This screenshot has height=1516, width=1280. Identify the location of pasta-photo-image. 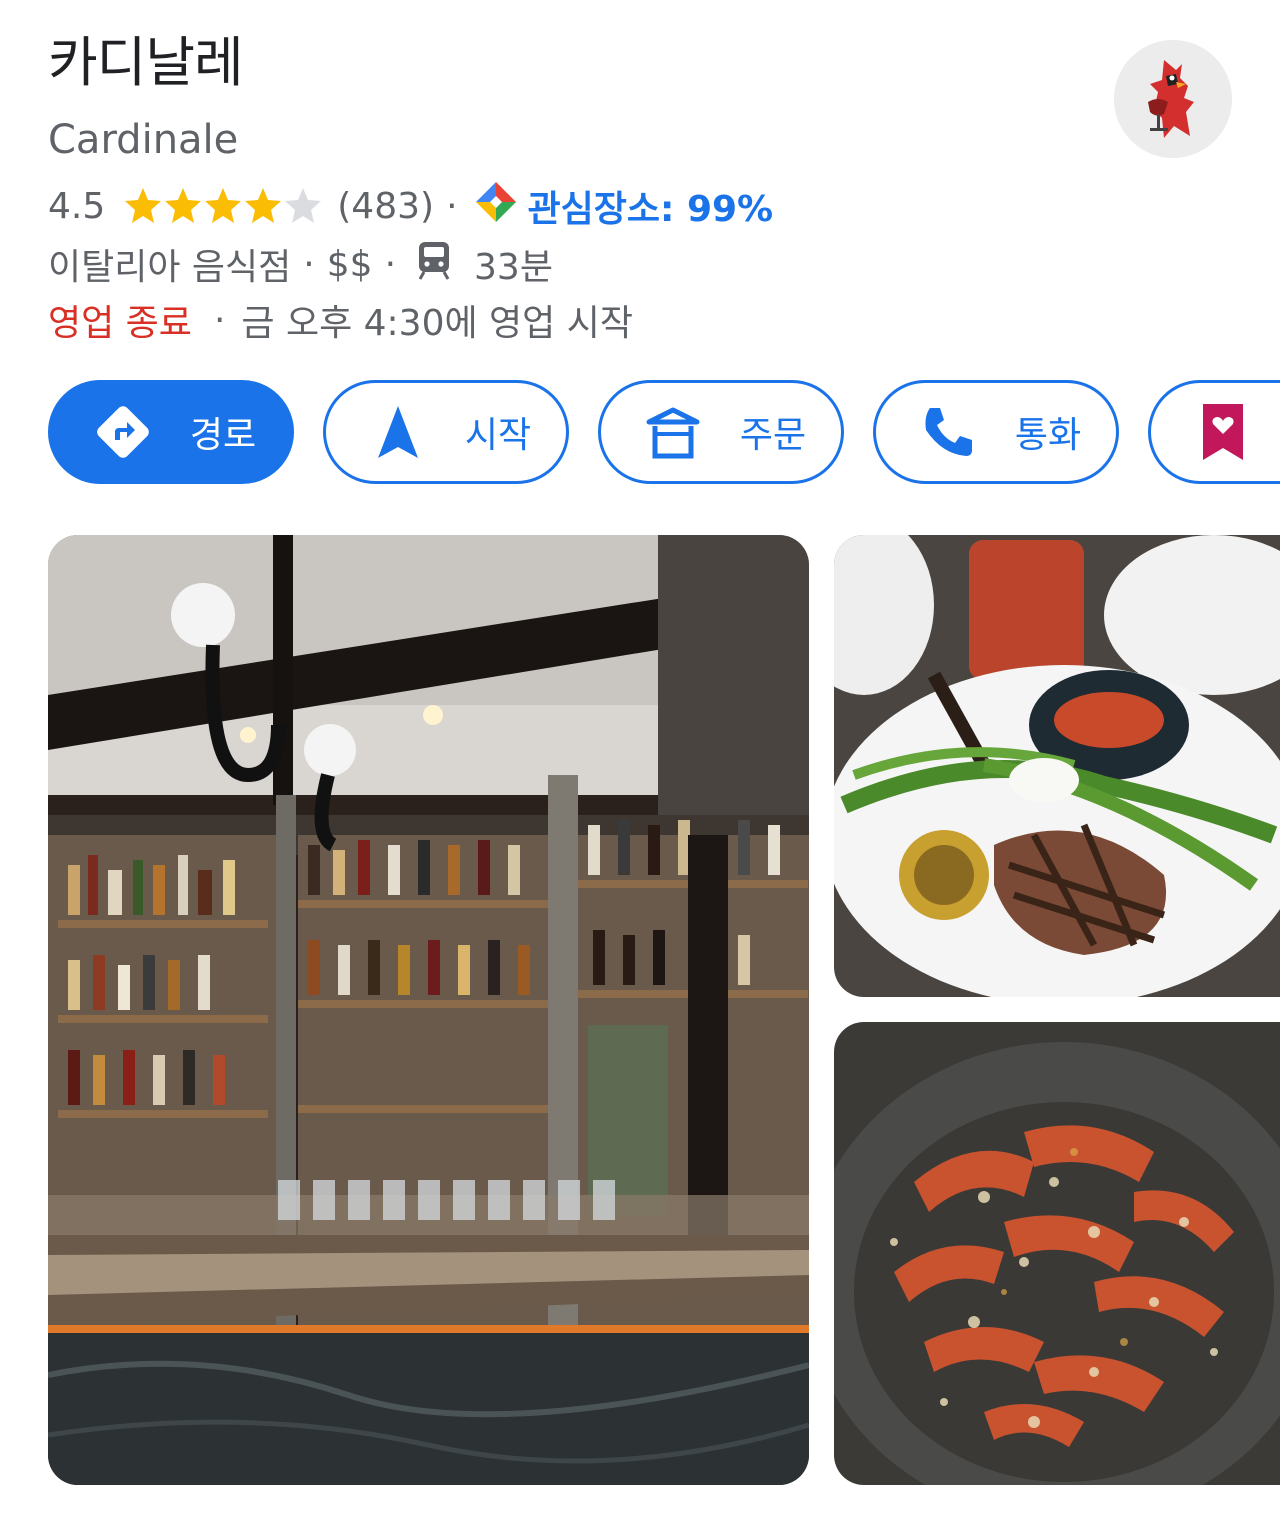
(1057, 1253).